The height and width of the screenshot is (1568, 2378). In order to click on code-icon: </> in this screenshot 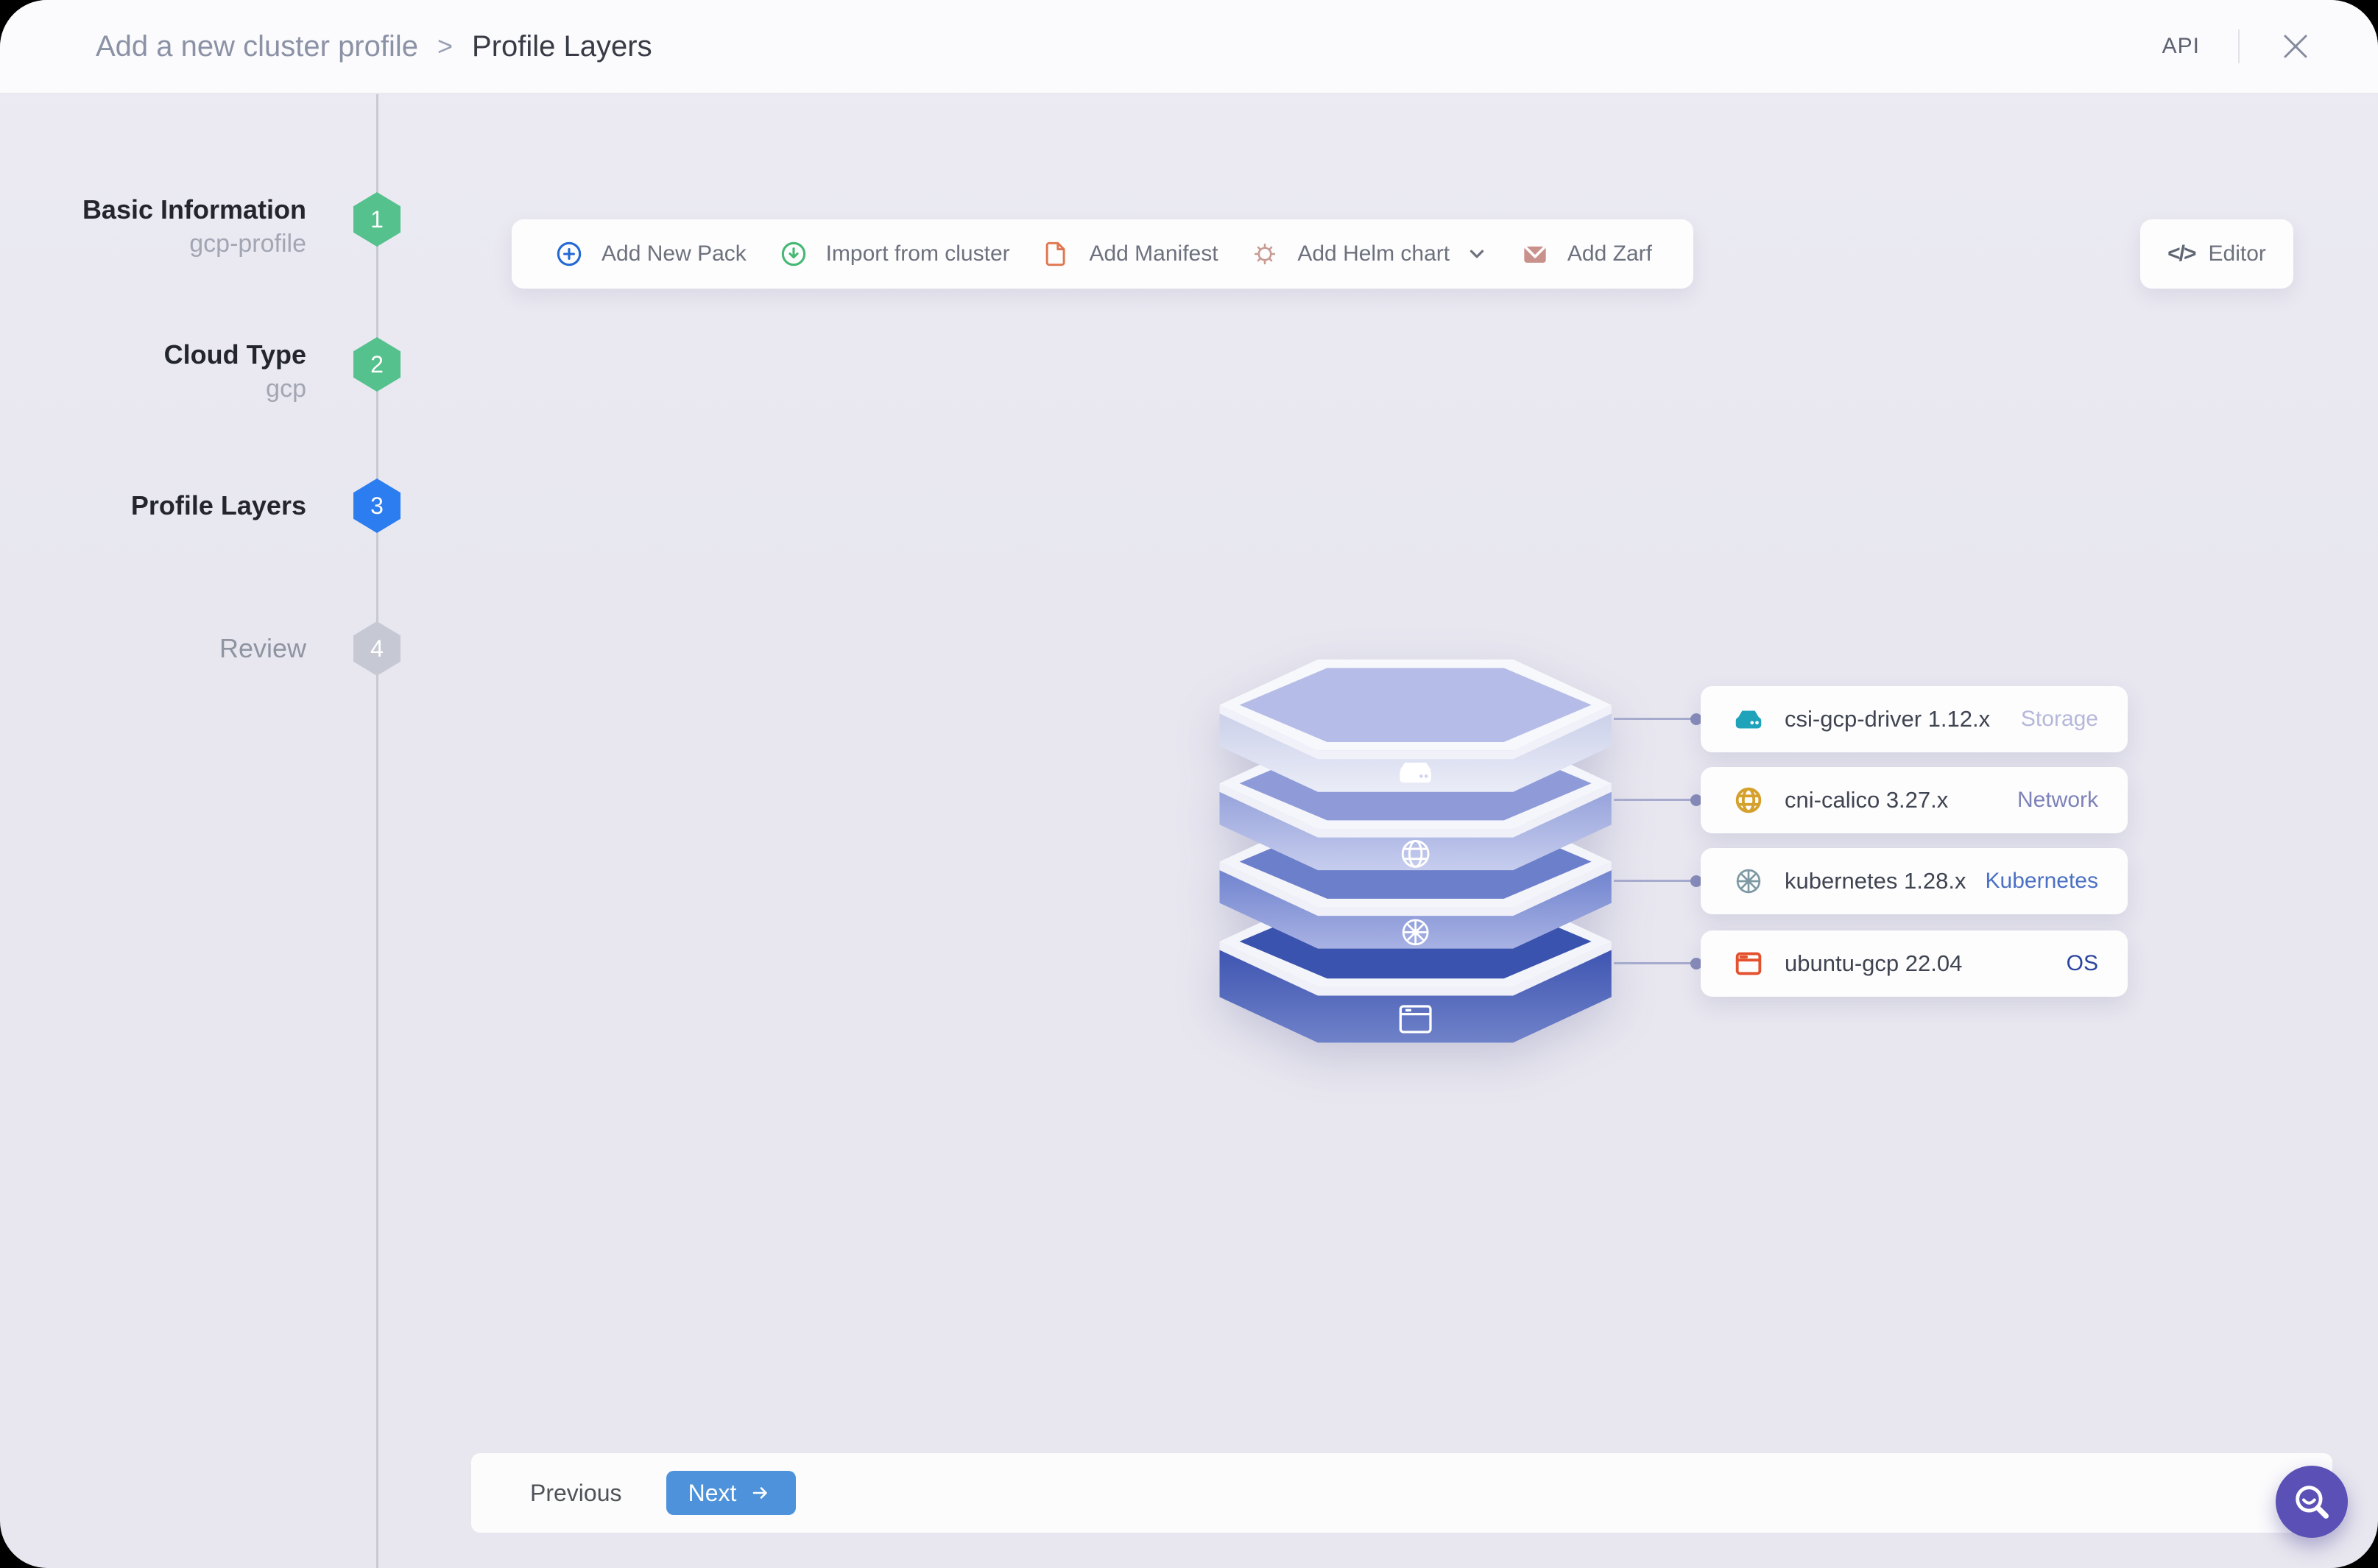, I will do `click(2181, 254)`.